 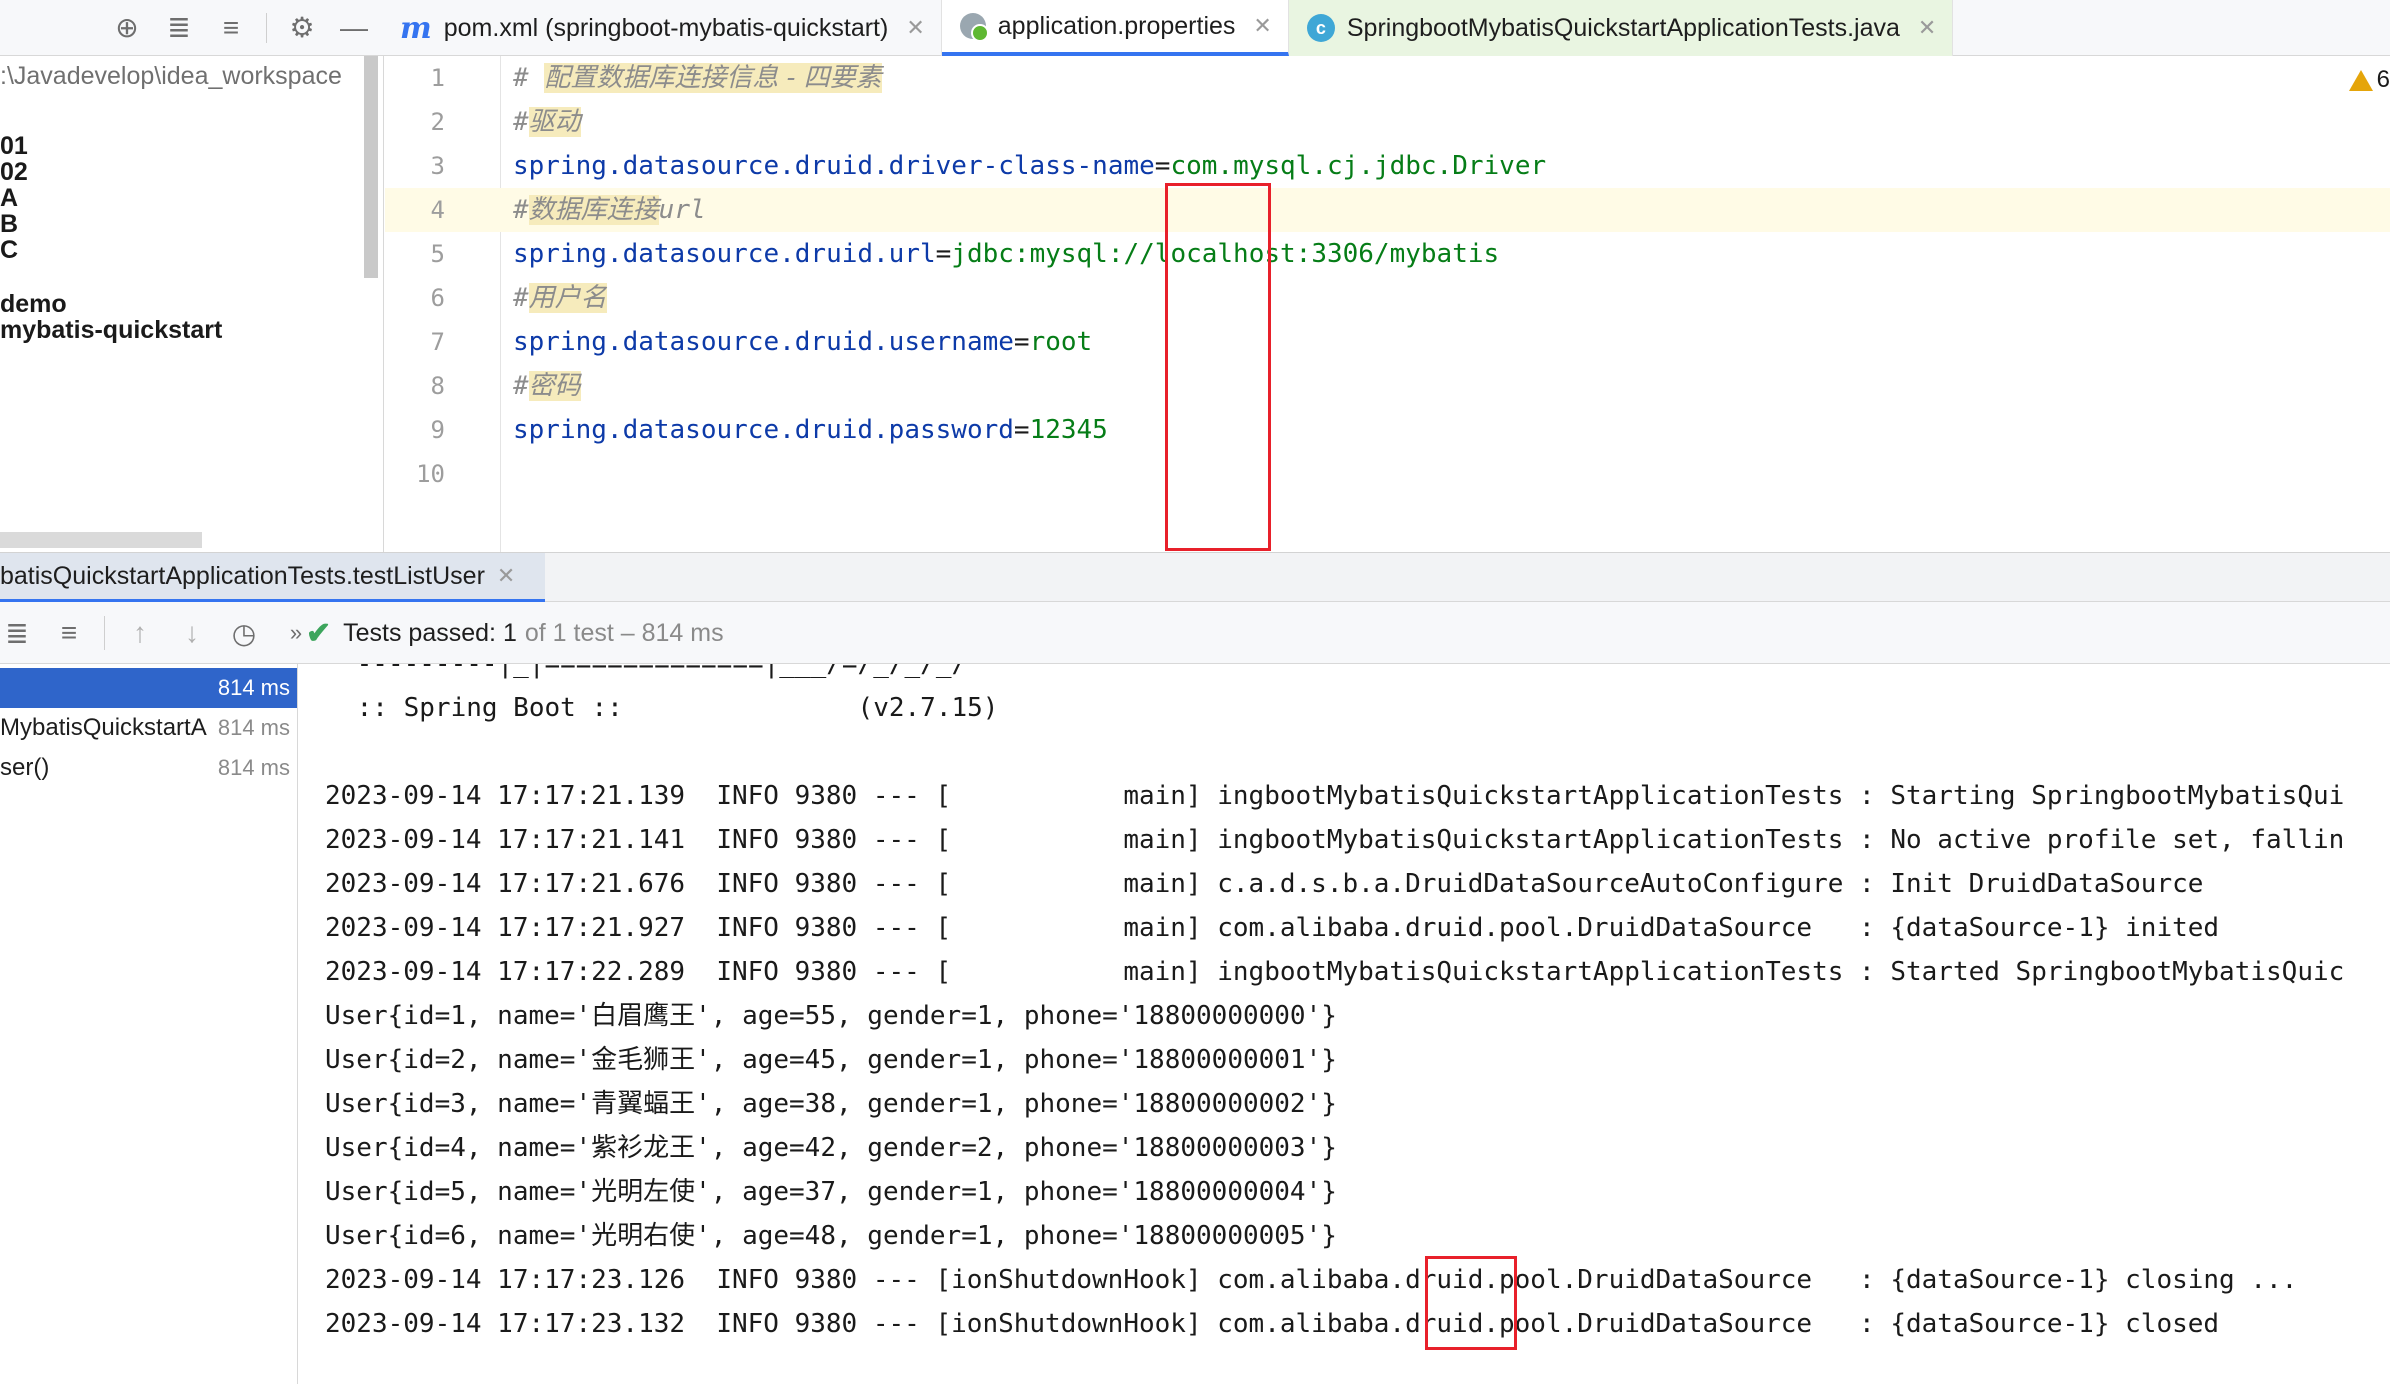 I want to click on project-toolbar: ⊕ ≣ ≡ ⚙ —, so click(x=240, y=28).